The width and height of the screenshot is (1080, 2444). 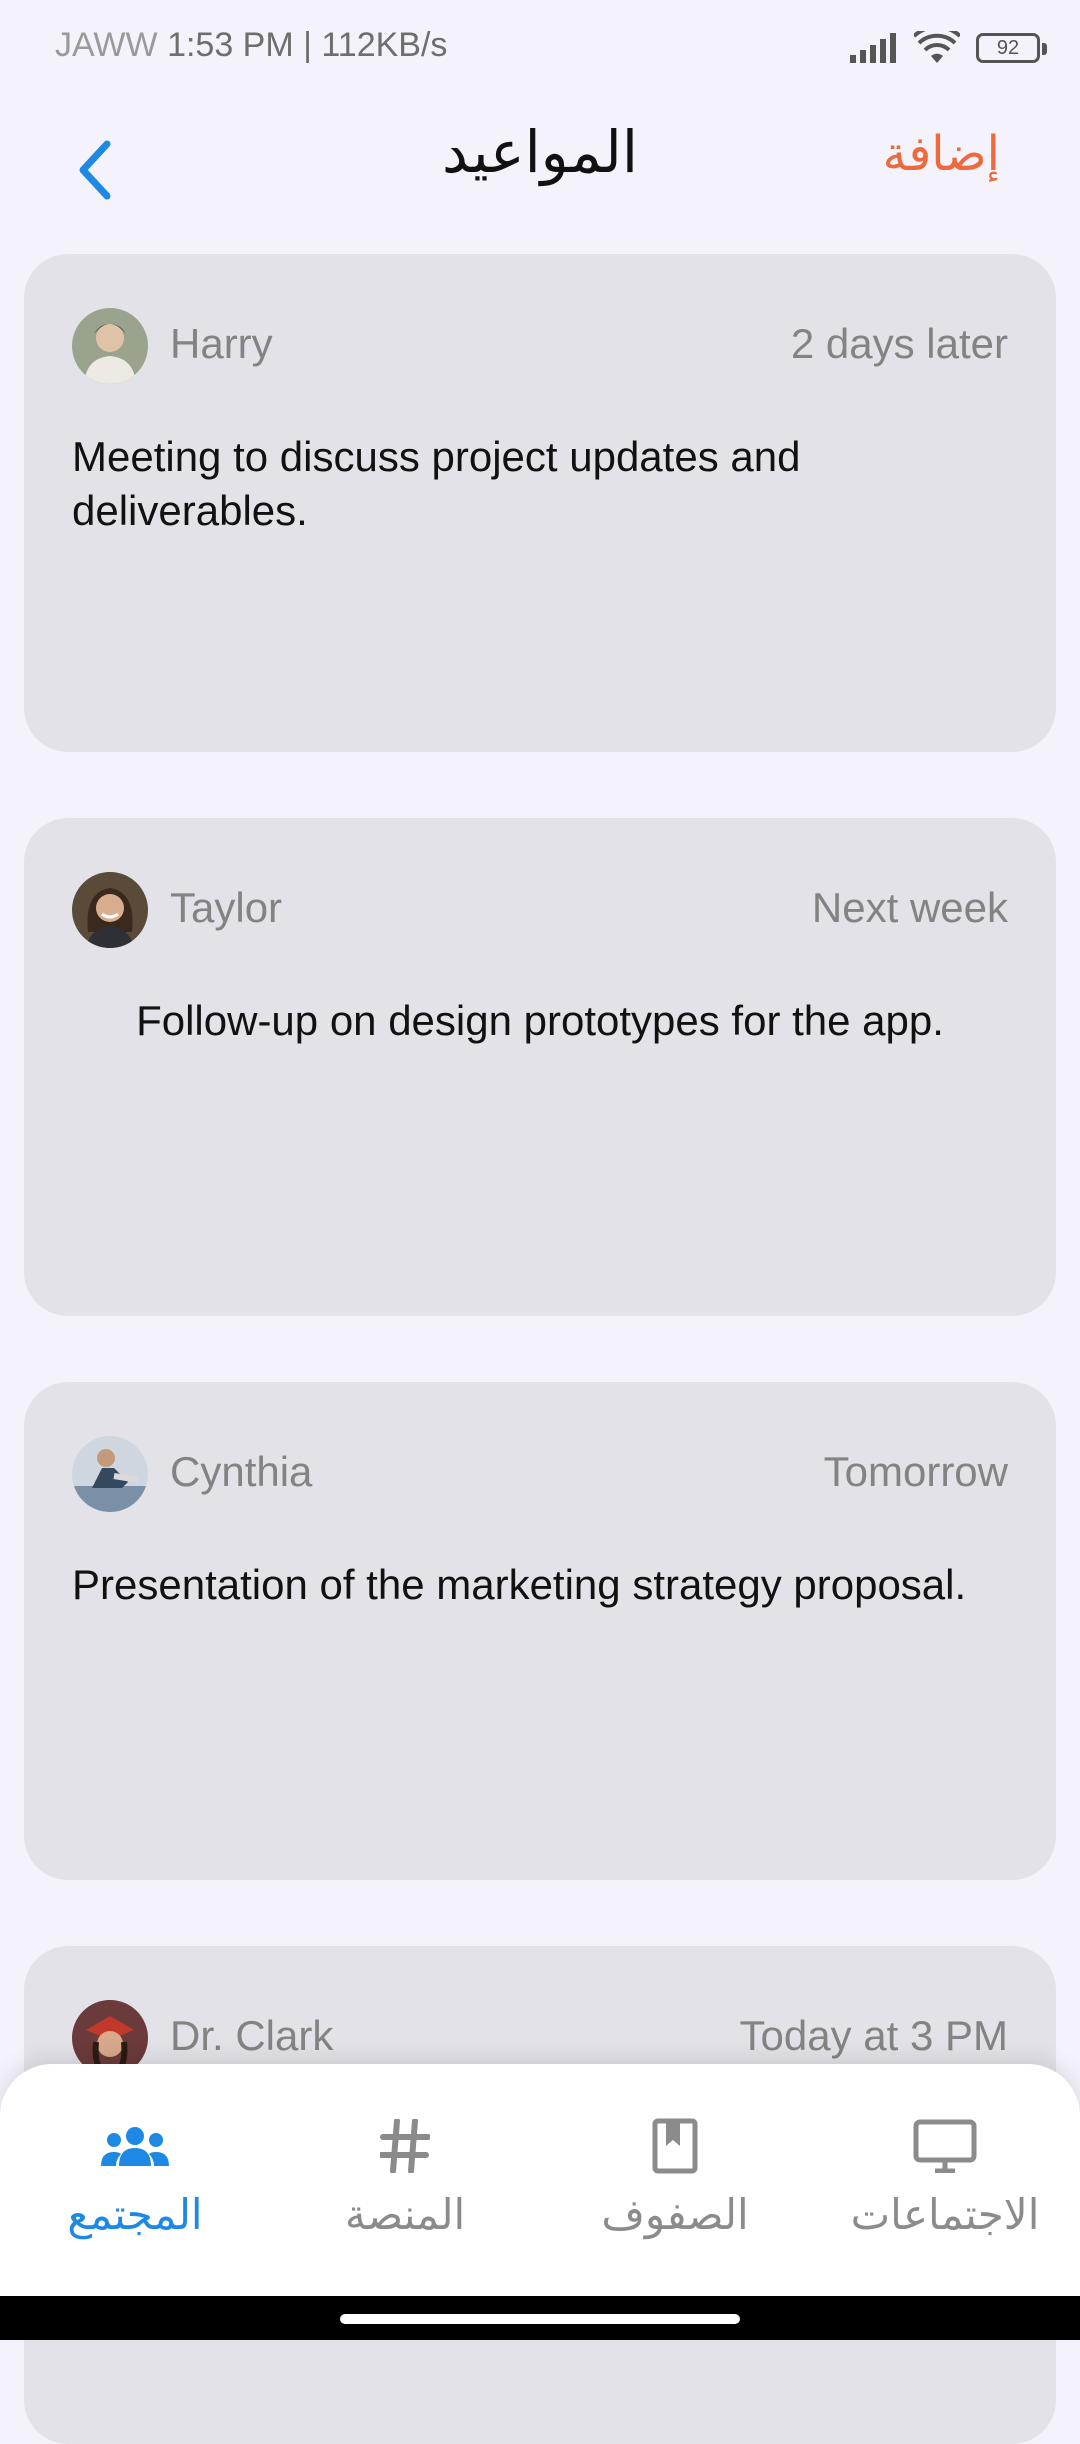 What do you see at coordinates (540, 346) in the screenshot?
I see `card-header: Harry 2 days later` at bounding box center [540, 346].